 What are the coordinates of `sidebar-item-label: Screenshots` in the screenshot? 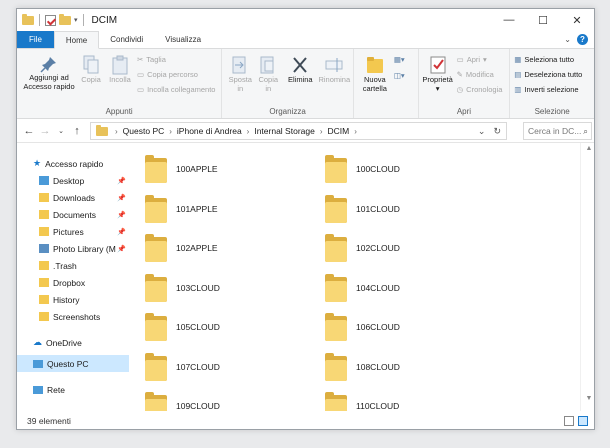 It's located at (77, 316).